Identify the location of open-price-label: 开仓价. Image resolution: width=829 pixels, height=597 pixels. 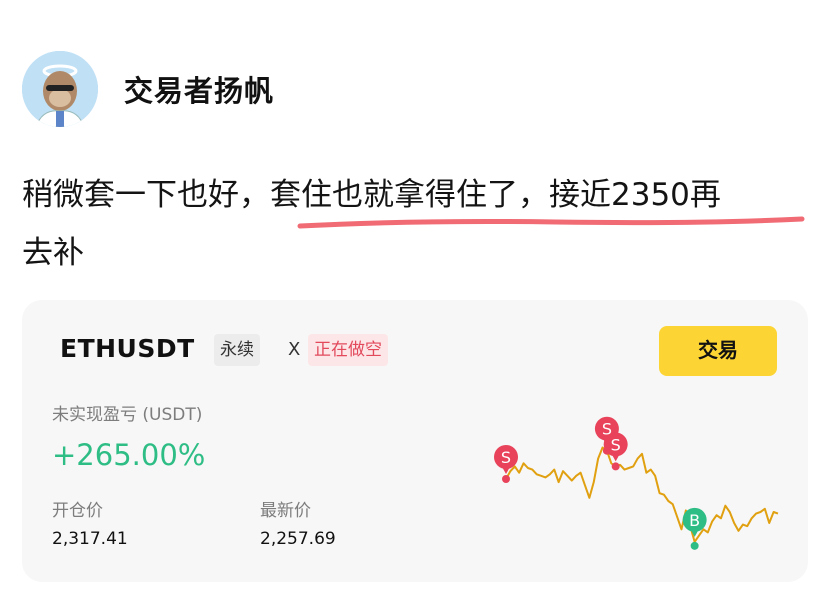
(77, 511).